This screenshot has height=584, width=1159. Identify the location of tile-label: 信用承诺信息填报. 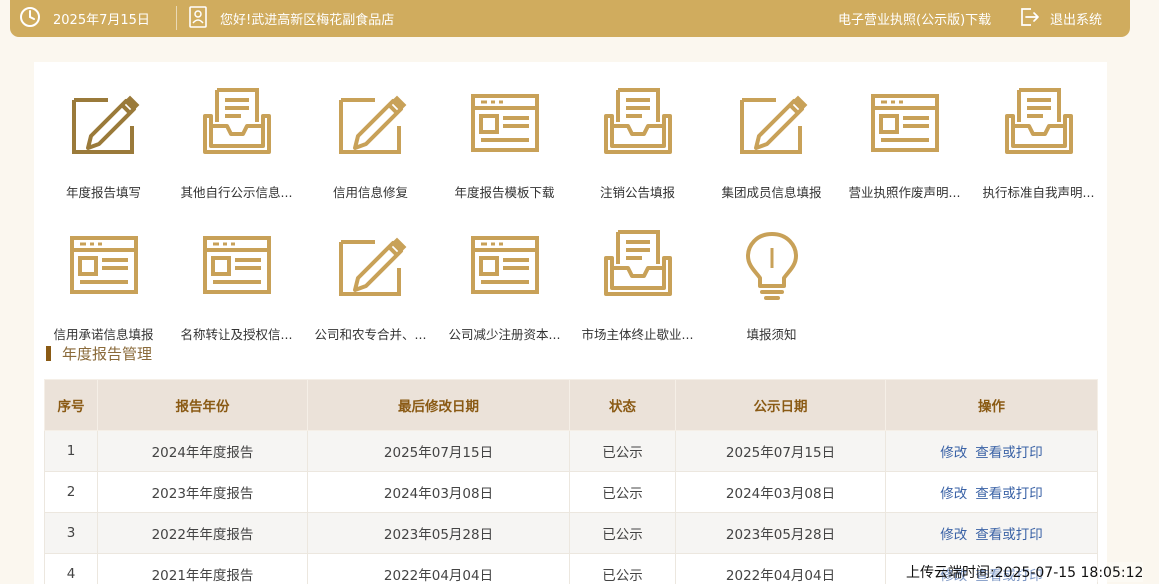
(103, 334).